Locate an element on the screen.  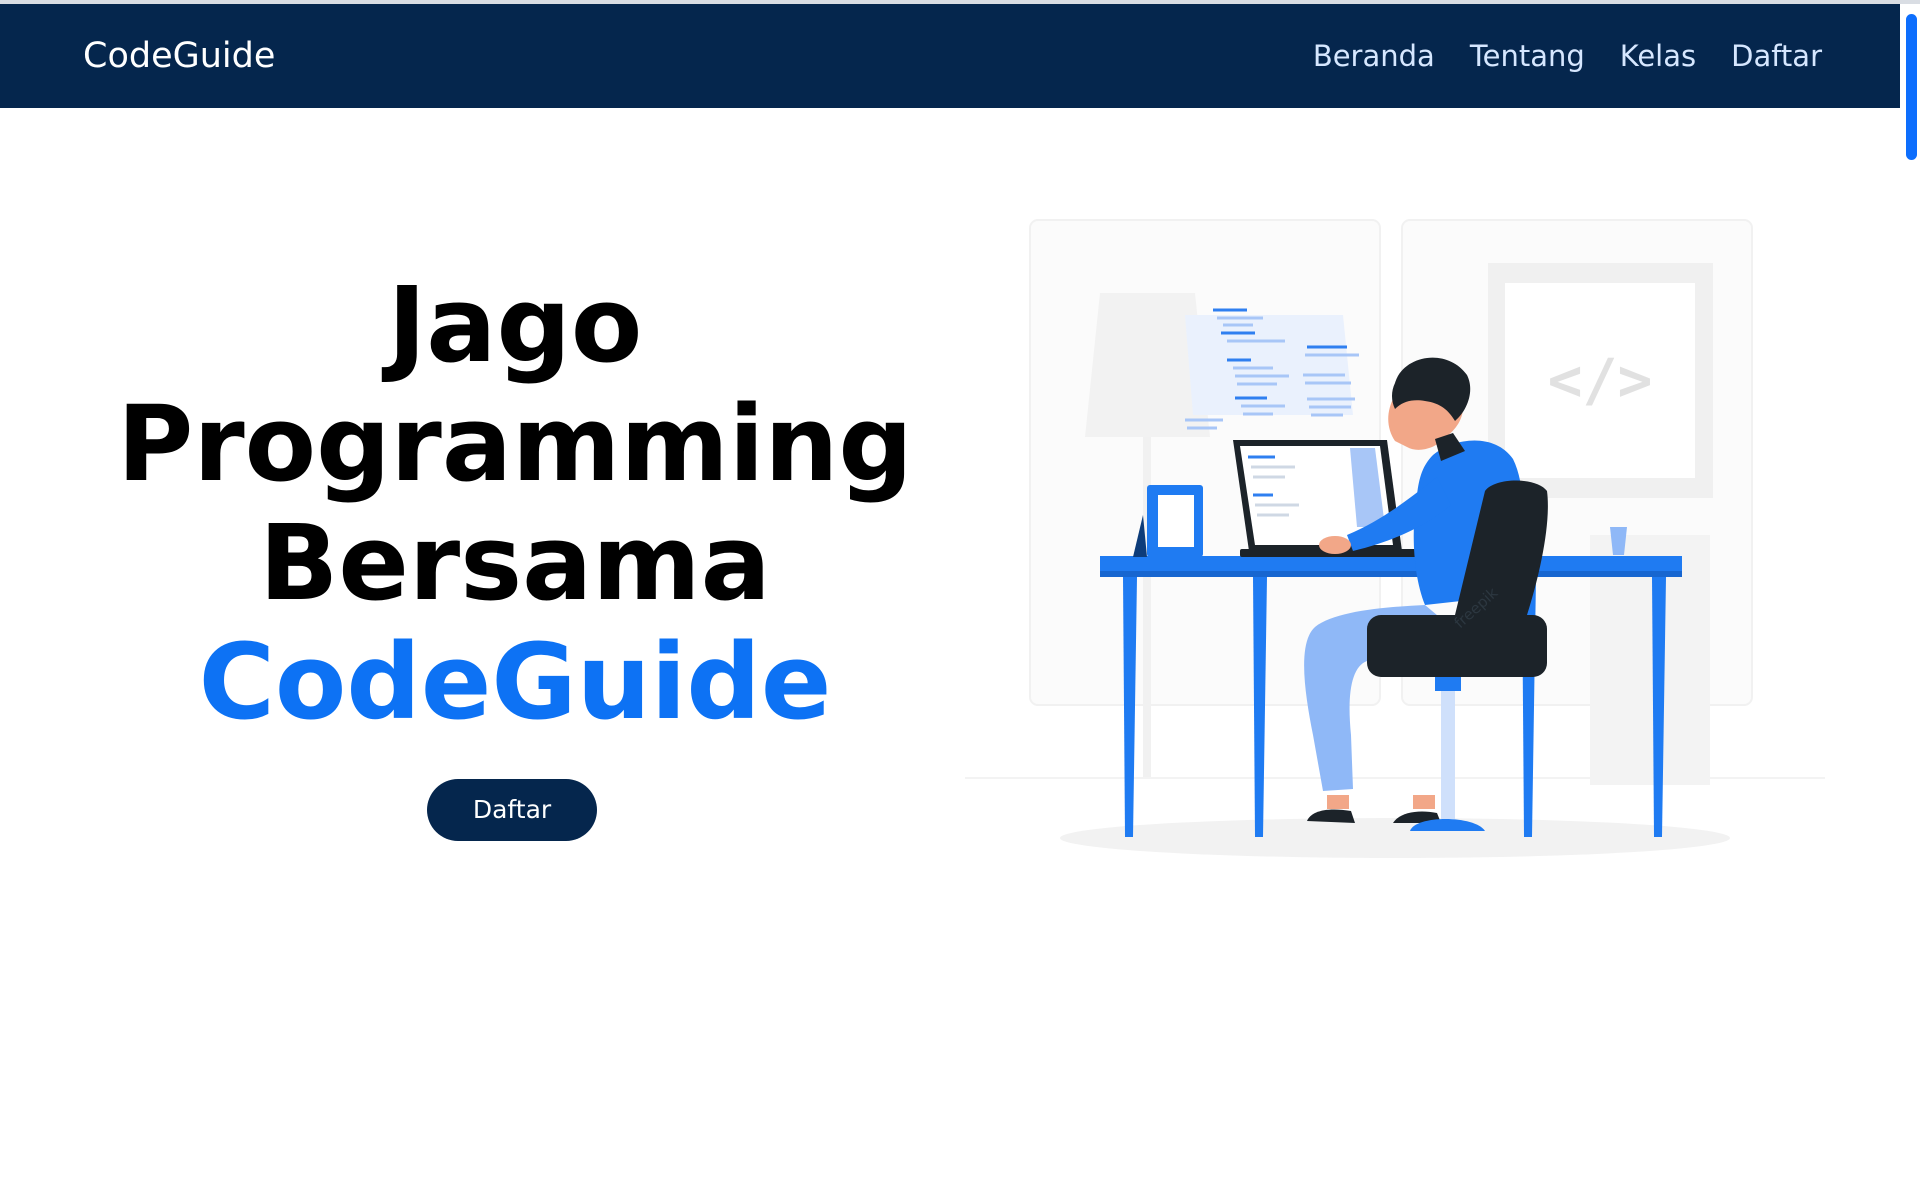
person-shoe-left is located at coordinates (1331, 816).